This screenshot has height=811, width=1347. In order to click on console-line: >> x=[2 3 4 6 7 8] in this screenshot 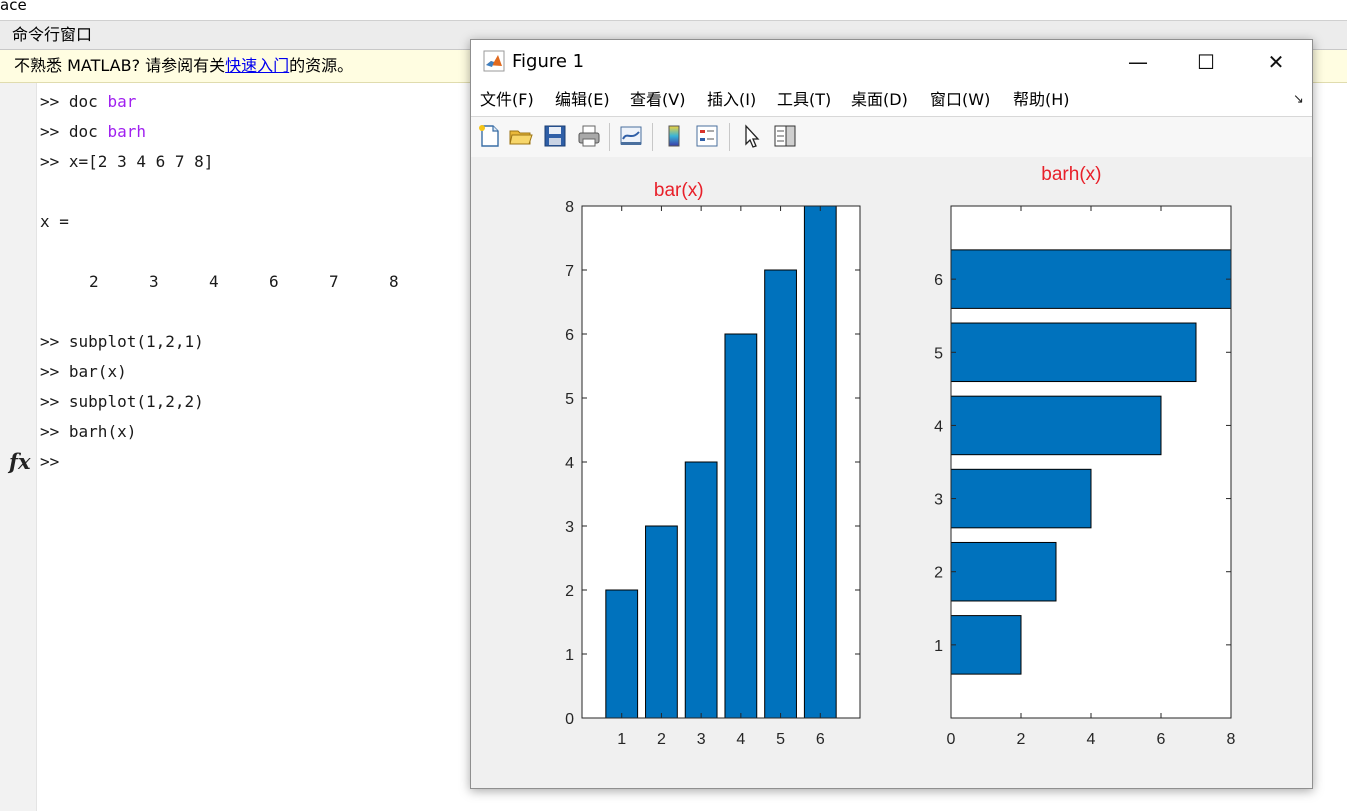, I will do `click(126, 162)`.